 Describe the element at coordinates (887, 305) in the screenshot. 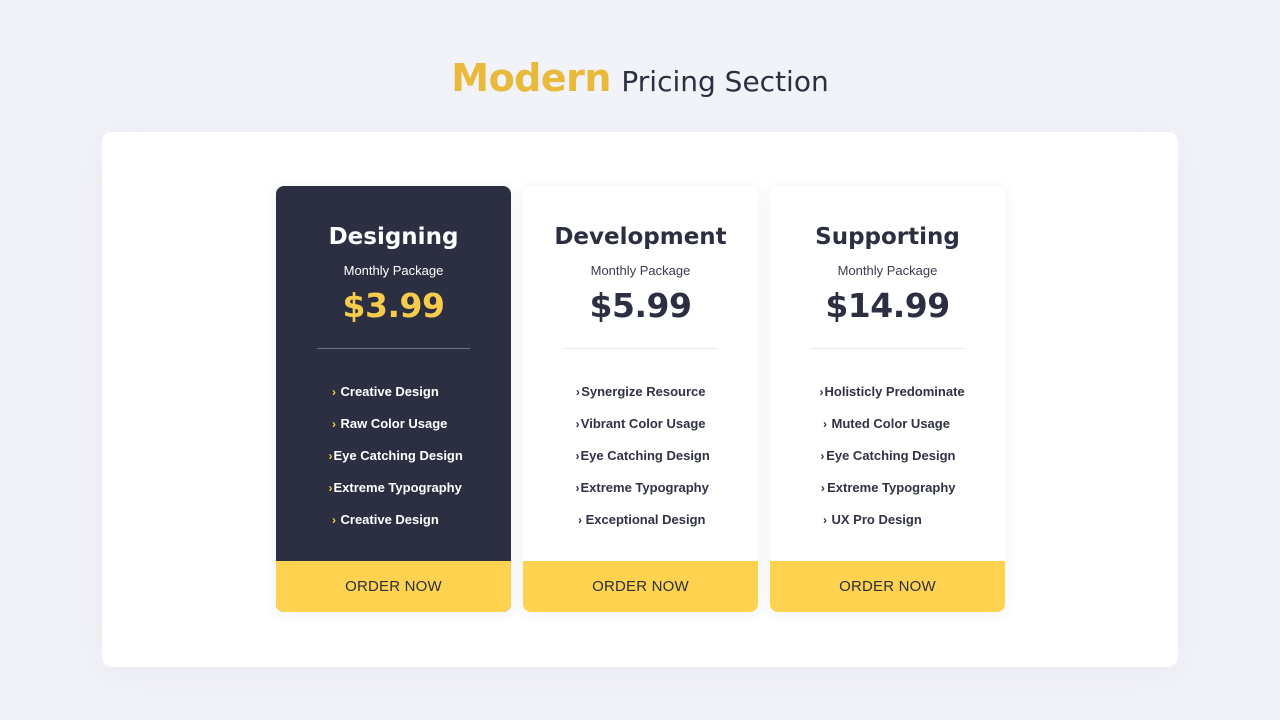

I see `plan-price: $14.99` at that location.